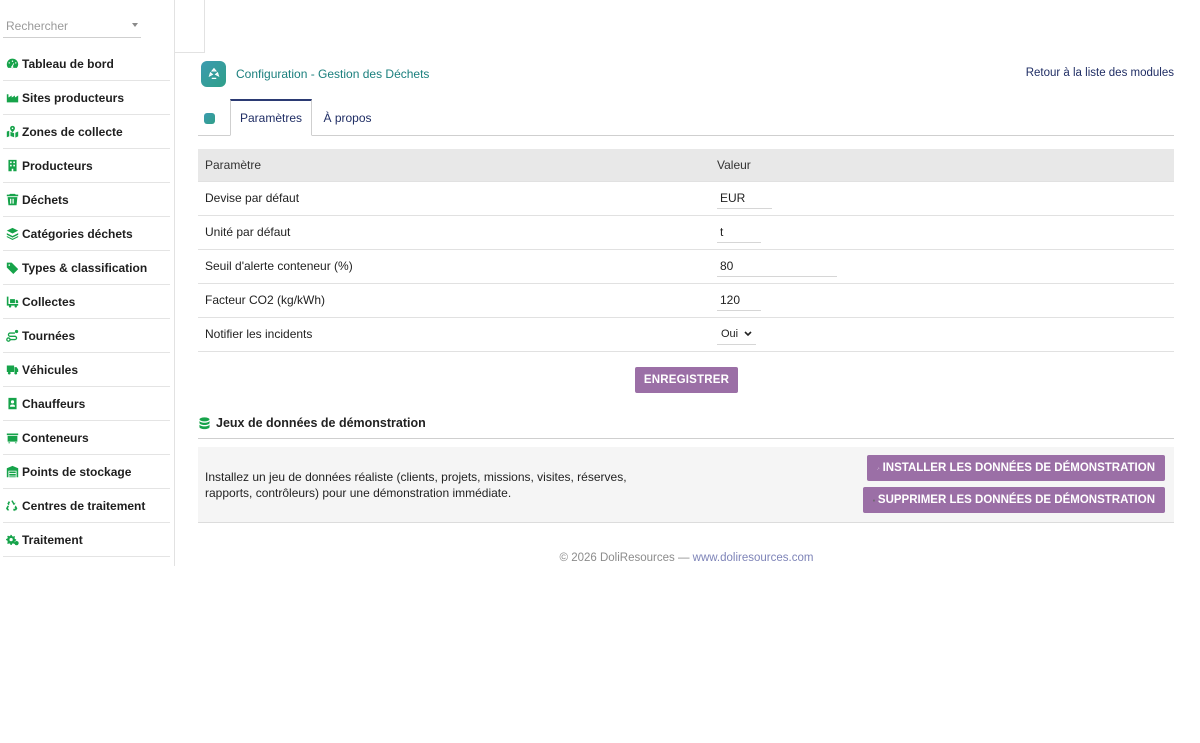 The height and width of the screenshot is (743, 1200). What do you see at coordinates (73, 97) in the screenshot?
I see `sidebar-item-label: Sites producteurs` at bounding box center [73, 97].